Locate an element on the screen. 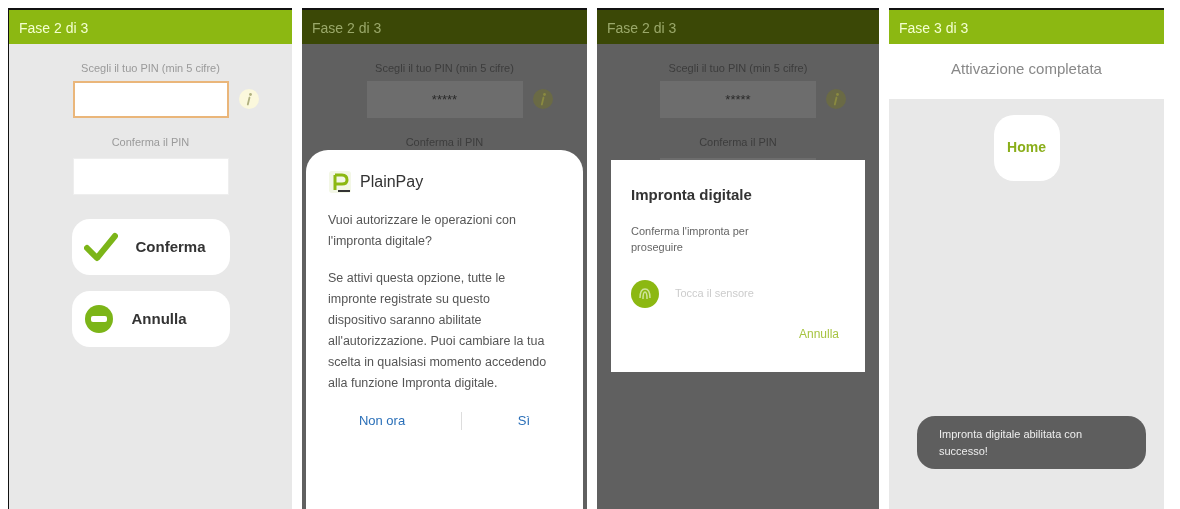 This screenshot has height=509, width=1180. check-icon is located at coordinates (100, 247).